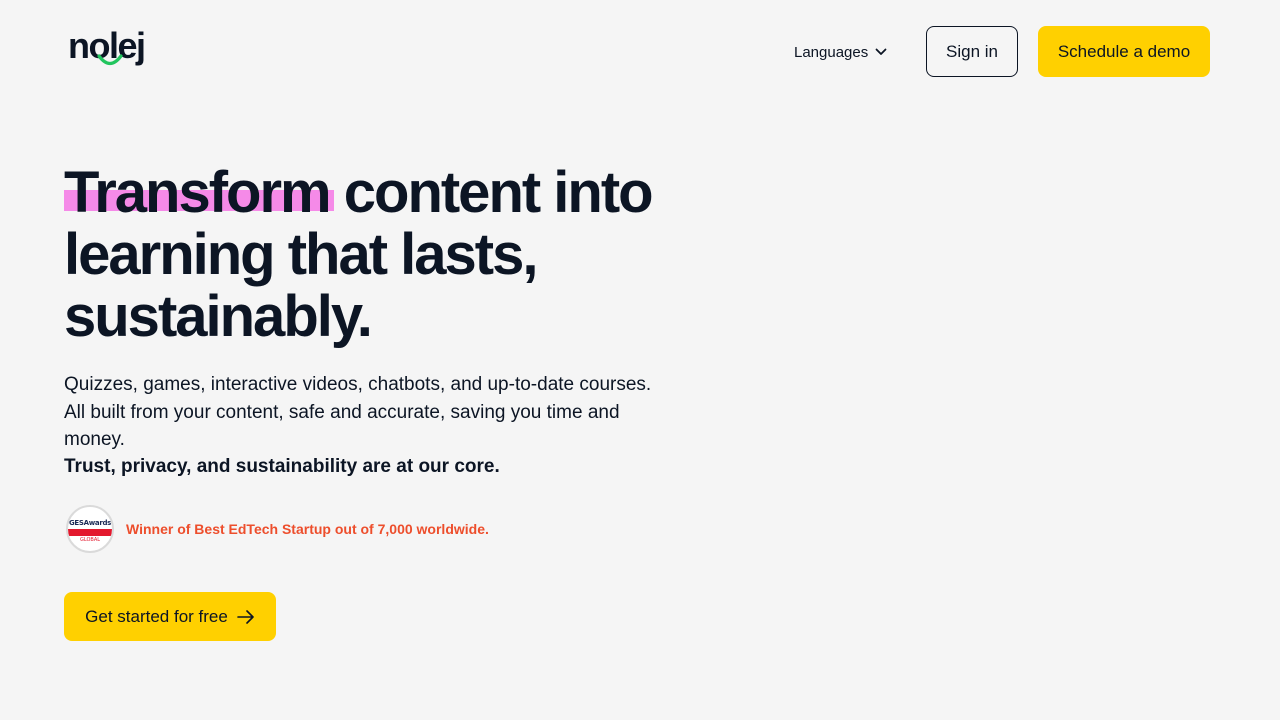 This screenshot has width=1280, height=720. What do you see at coordinates (972, 51) in the screenshot?
I see `sign-in-button: Sign in` at bounding box center [972, 51].